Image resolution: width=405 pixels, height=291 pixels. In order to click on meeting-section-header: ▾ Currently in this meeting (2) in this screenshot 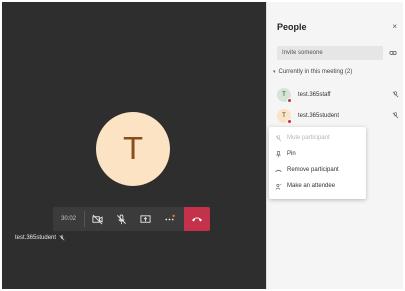, I will do `click(312, 72)`.